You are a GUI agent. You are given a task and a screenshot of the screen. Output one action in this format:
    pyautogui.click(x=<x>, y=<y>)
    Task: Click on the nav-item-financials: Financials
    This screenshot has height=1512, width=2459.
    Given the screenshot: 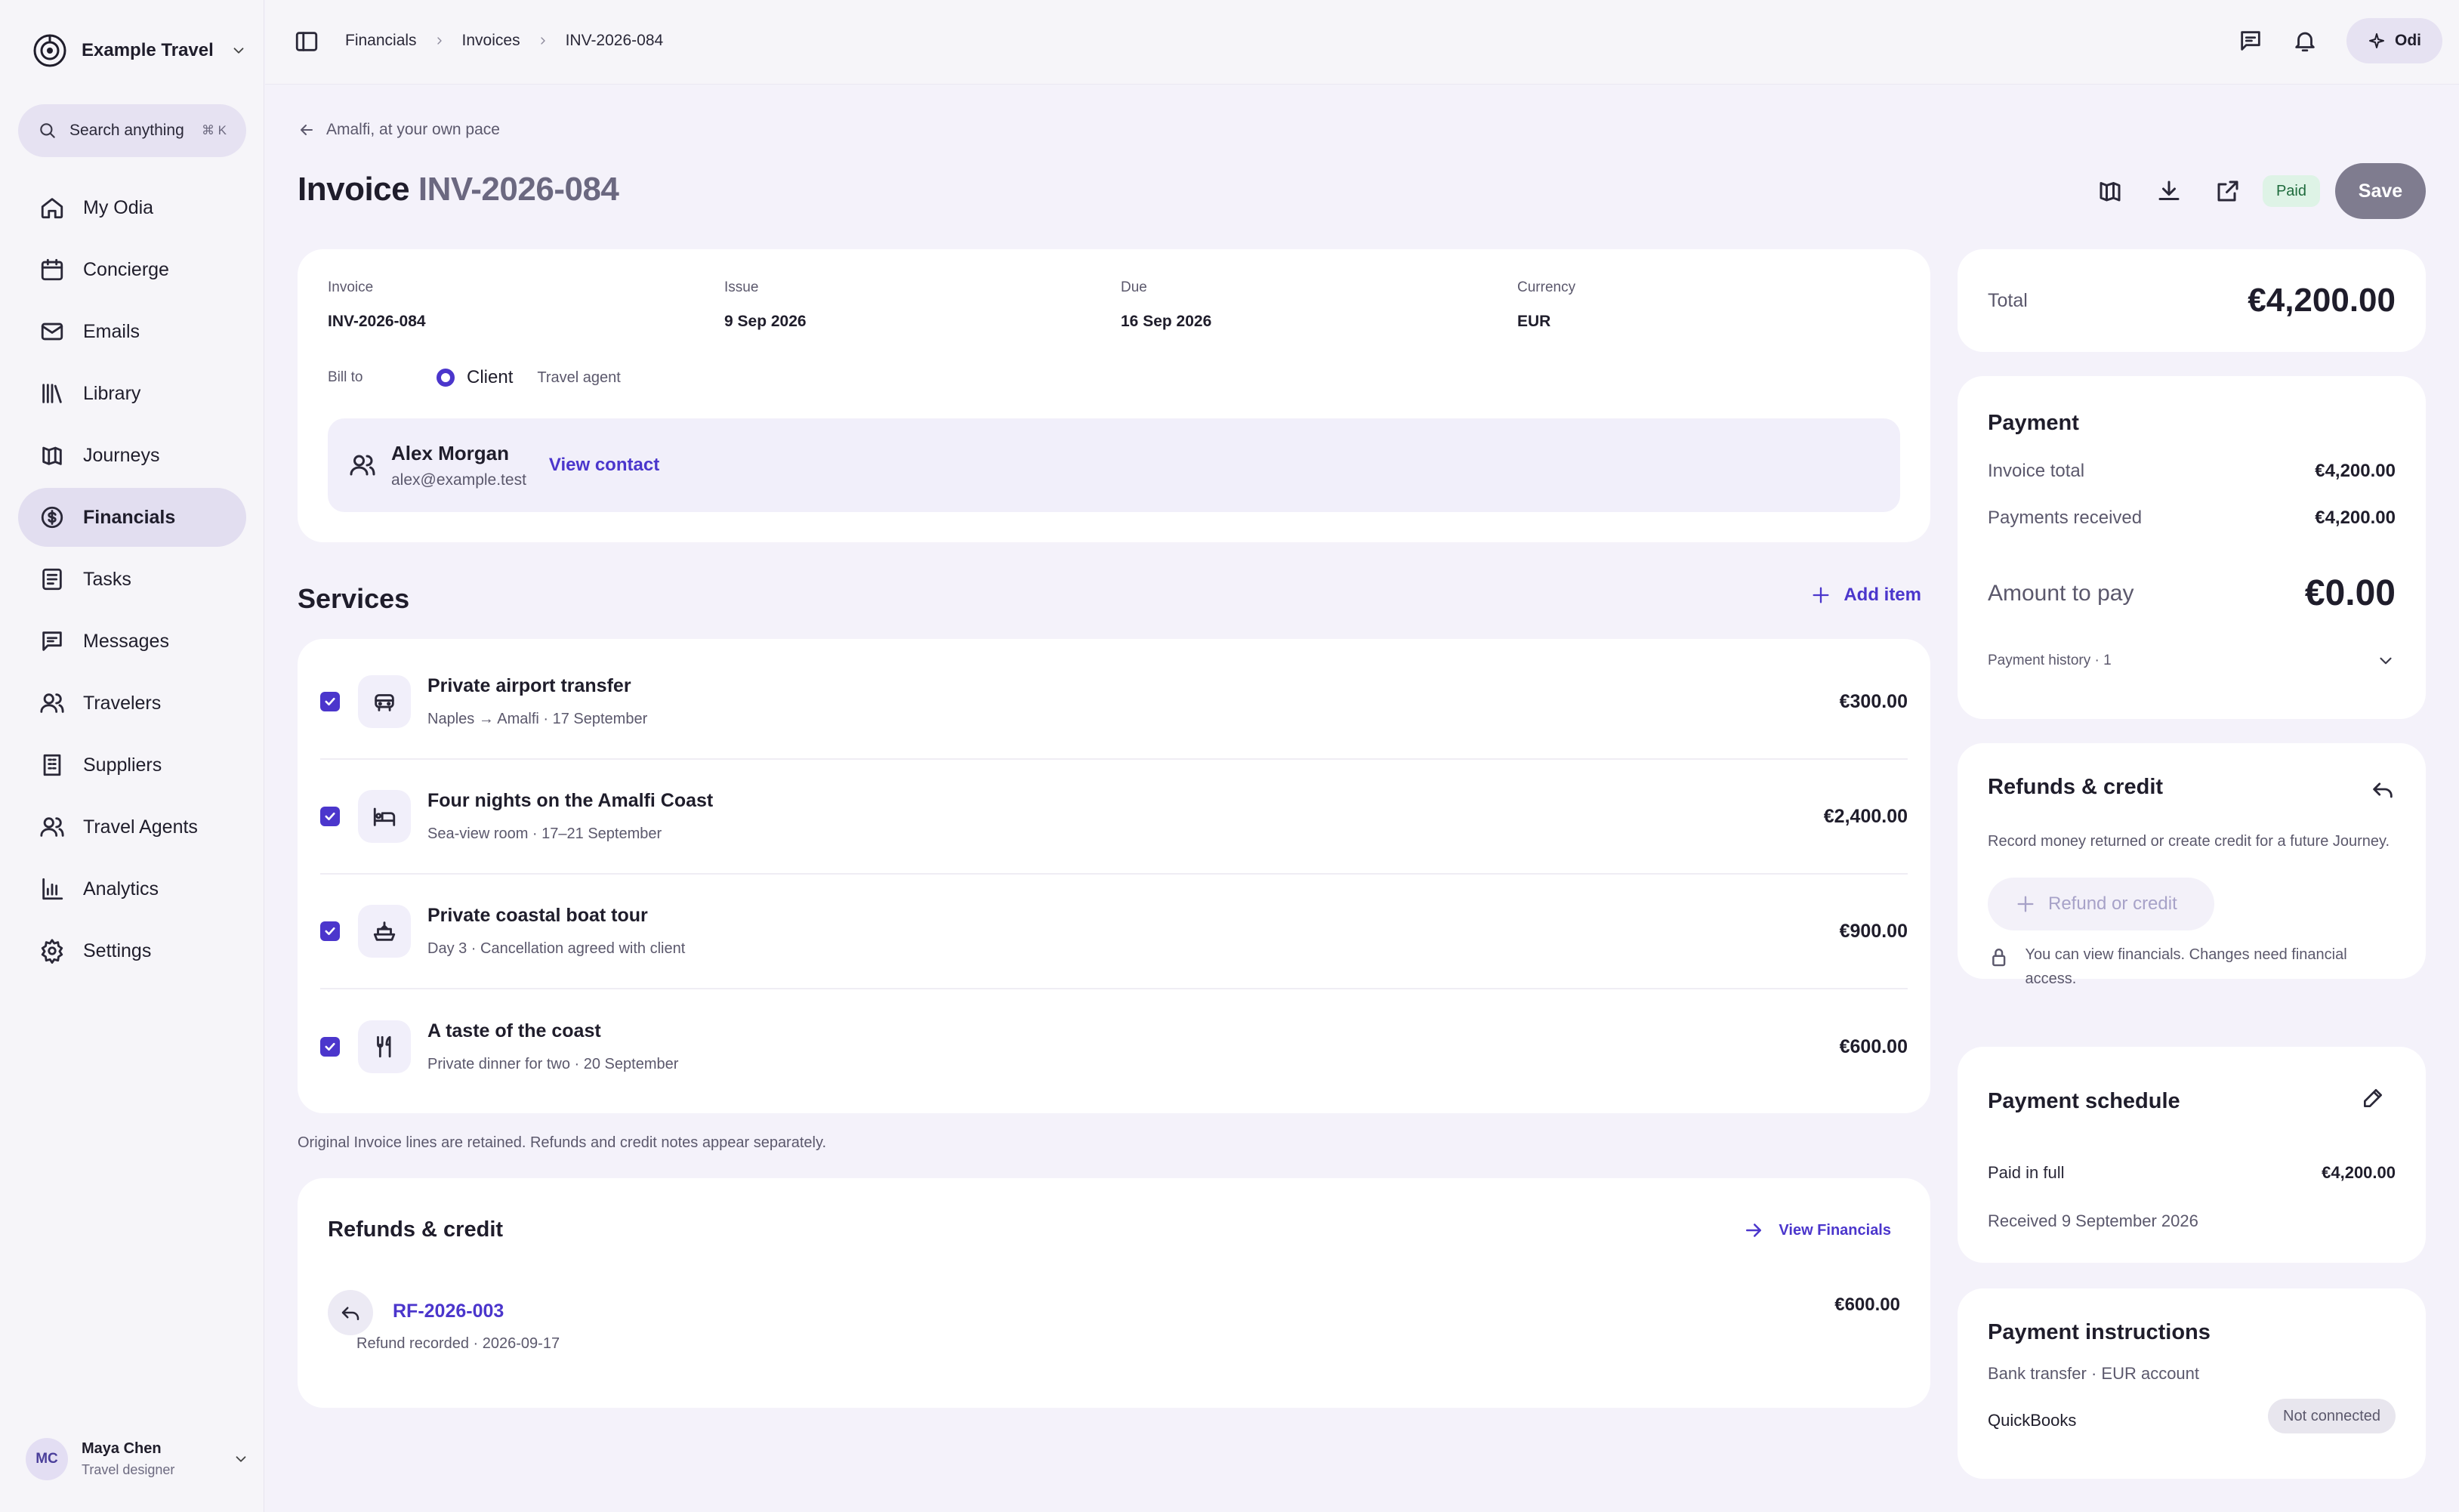 What is the action you would take?
    pyautogui.click(x=132, y=517)
    